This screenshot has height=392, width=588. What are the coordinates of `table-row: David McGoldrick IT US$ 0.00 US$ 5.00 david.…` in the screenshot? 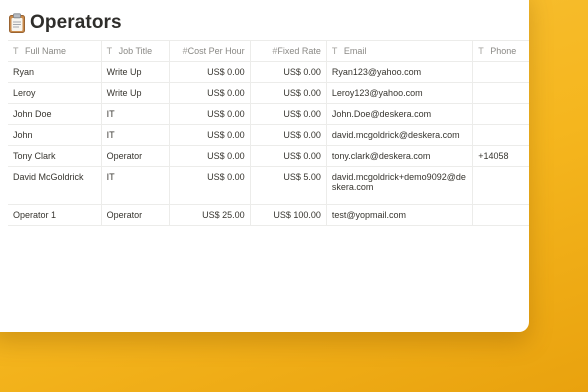 It's located at (268, 185).